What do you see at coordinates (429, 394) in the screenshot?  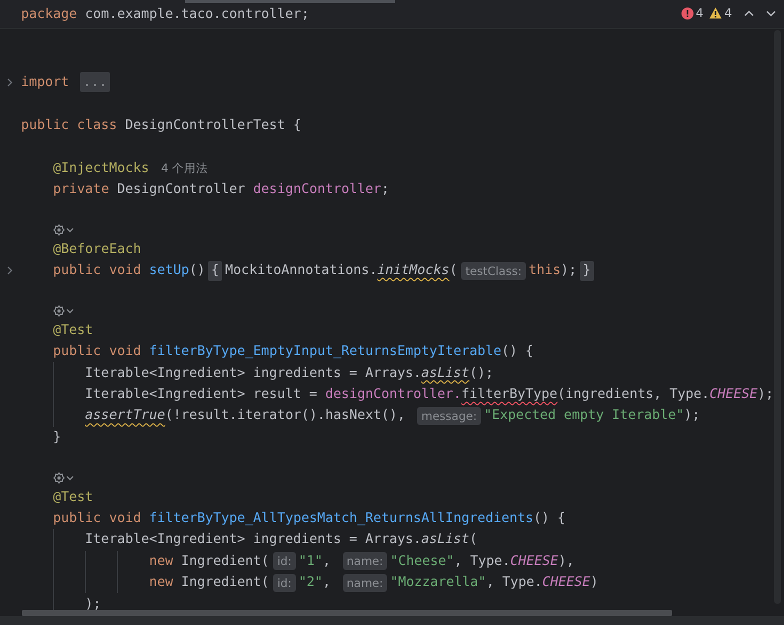 I see `code-text: Iterable<Ingredient> result = designController.filterByType(ingredients, Type.CHEESE);` at bounding box center [429, 394].